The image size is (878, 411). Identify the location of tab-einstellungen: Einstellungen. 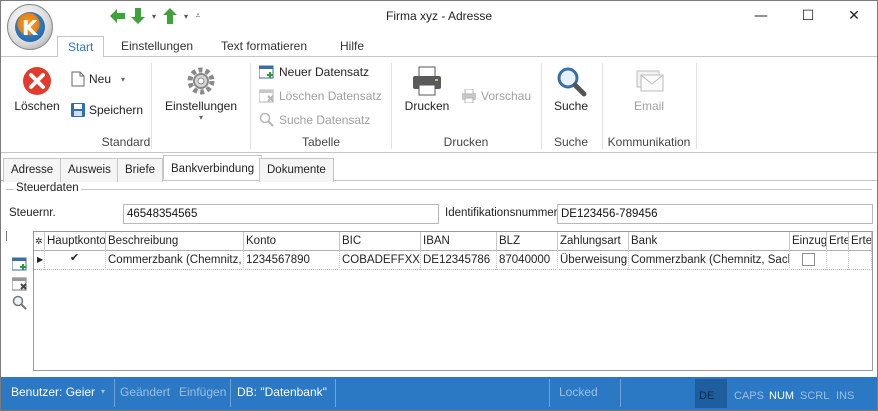
(157, 47).